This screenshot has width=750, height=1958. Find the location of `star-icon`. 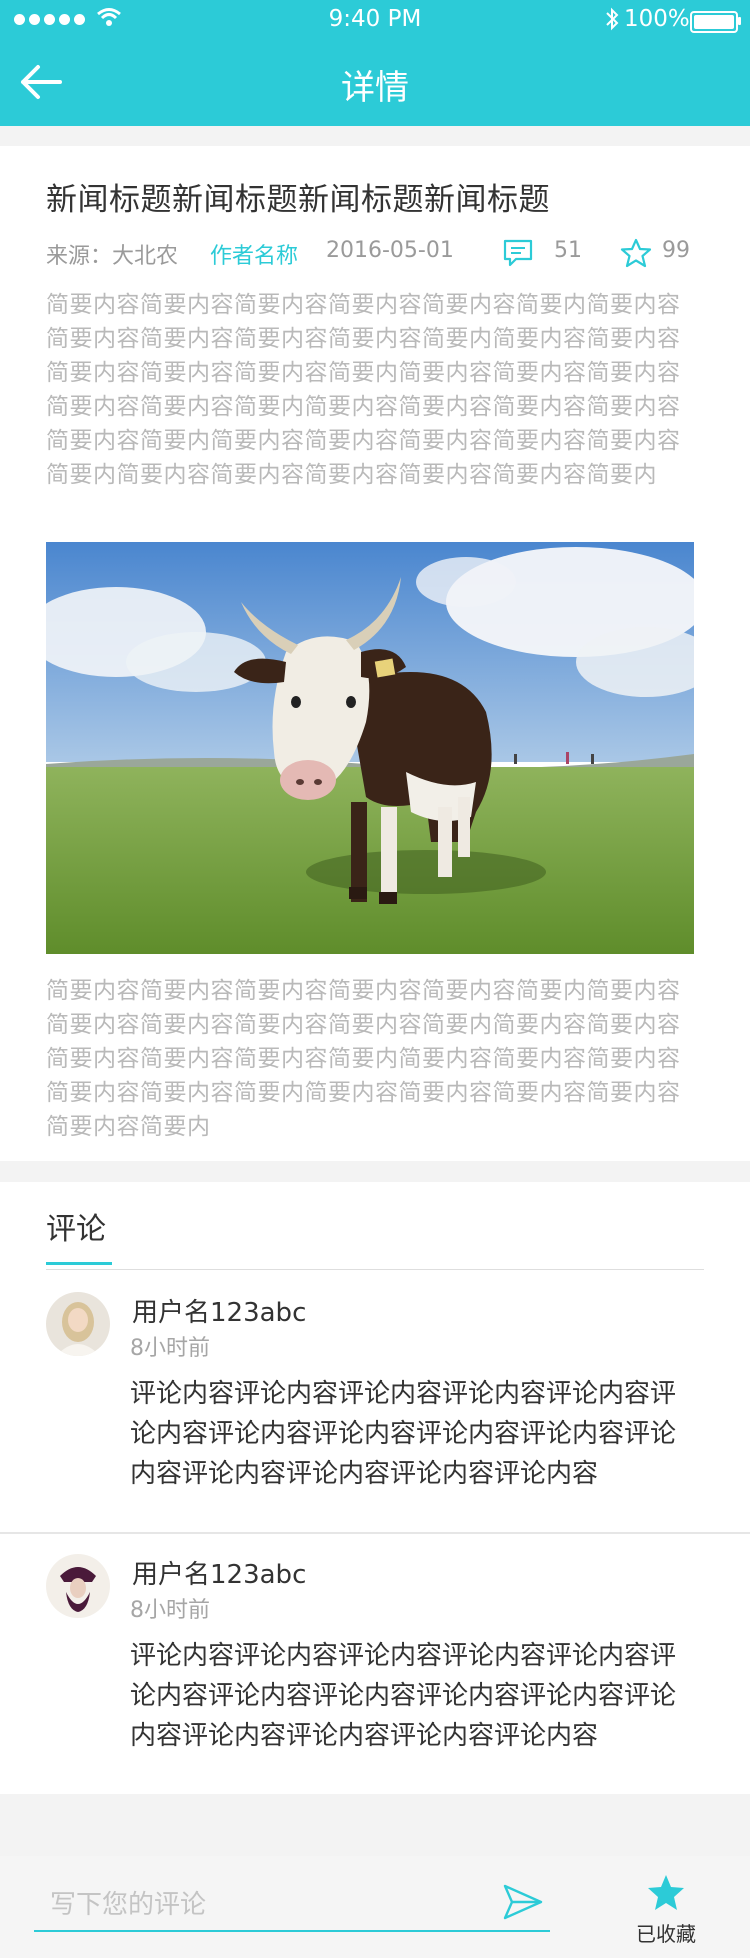

star-icon is located at coordinates (636, 253).